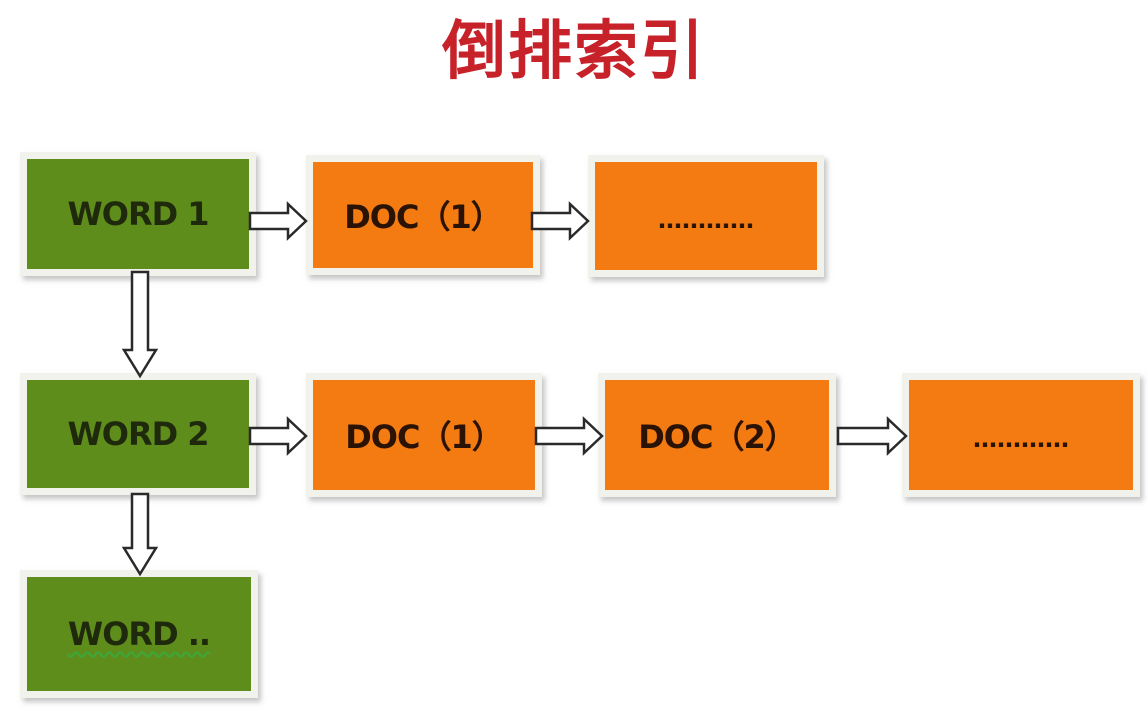  What do you see at coordinates (560, 221) in the screenshot?
I see `arrow-right-doc1-ellipsis1` at bounding box center [560, 221].